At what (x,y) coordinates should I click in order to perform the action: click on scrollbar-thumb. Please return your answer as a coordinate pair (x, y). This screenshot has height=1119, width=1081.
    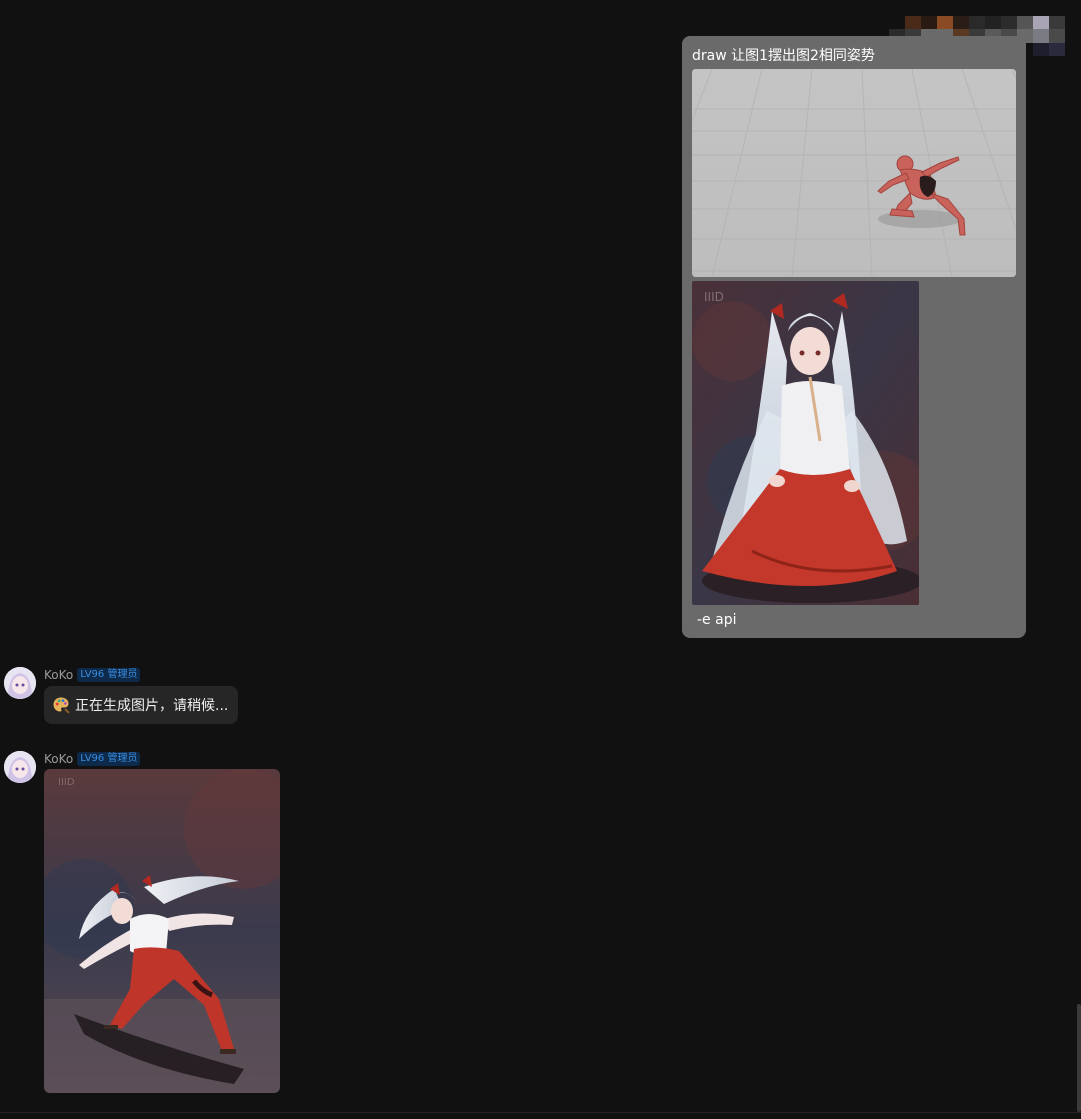
    Looking at the image, I should click on (1079, 1058).